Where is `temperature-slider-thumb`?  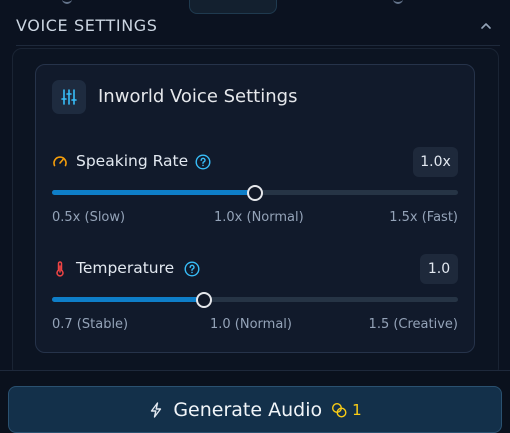
temperature-slider-thumb is located at coordinates (204, 299).